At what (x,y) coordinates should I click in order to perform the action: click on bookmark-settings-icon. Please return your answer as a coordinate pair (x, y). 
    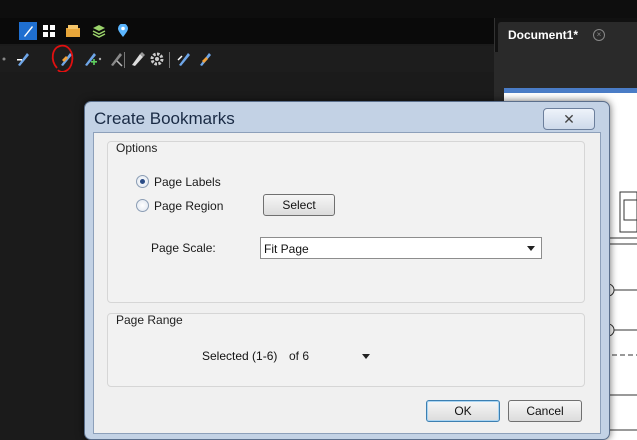
    Looking at the image, I should click on (157, 59).